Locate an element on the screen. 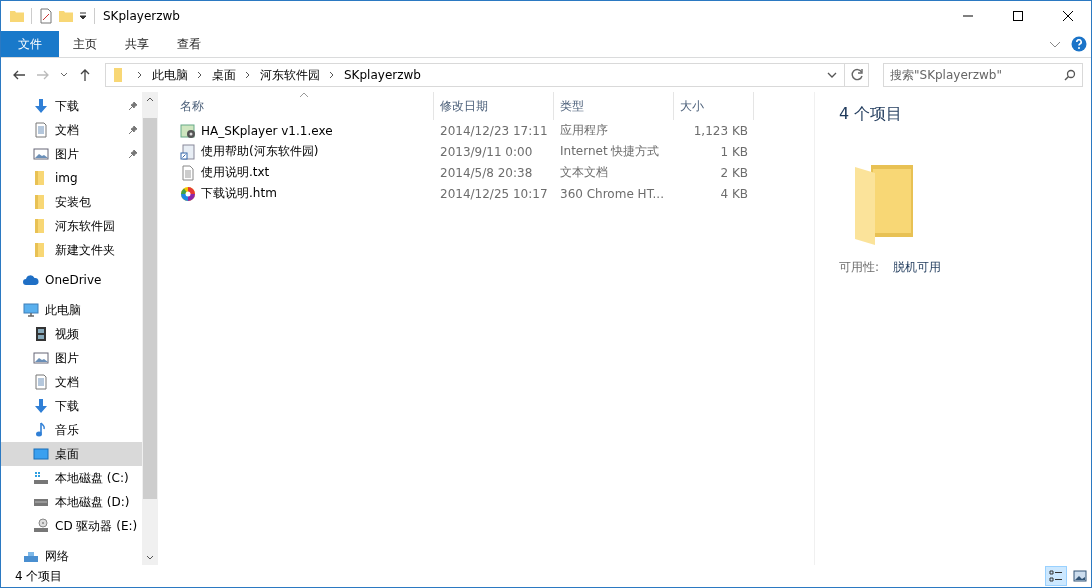  film-icon is located at coordinates (41, 334).